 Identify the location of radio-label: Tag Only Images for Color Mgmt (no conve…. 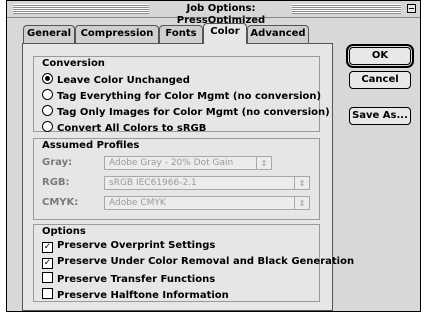
(193, 112).